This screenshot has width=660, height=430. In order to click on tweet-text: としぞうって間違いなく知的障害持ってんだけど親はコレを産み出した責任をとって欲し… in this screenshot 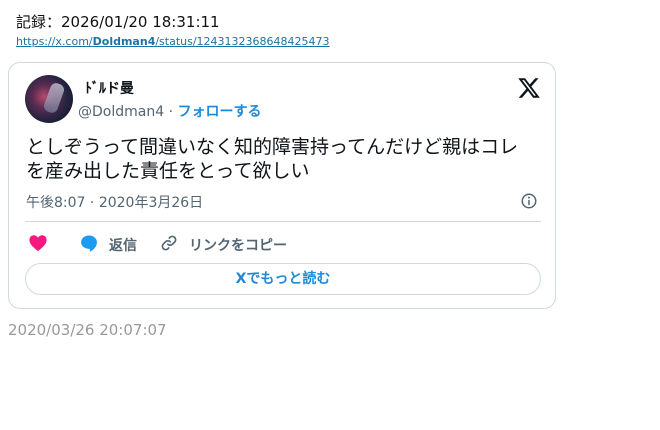, I will do `click(272, 159)`.